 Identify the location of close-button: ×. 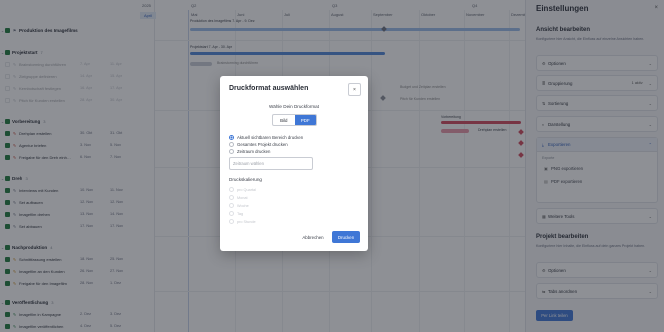
(354, 89).